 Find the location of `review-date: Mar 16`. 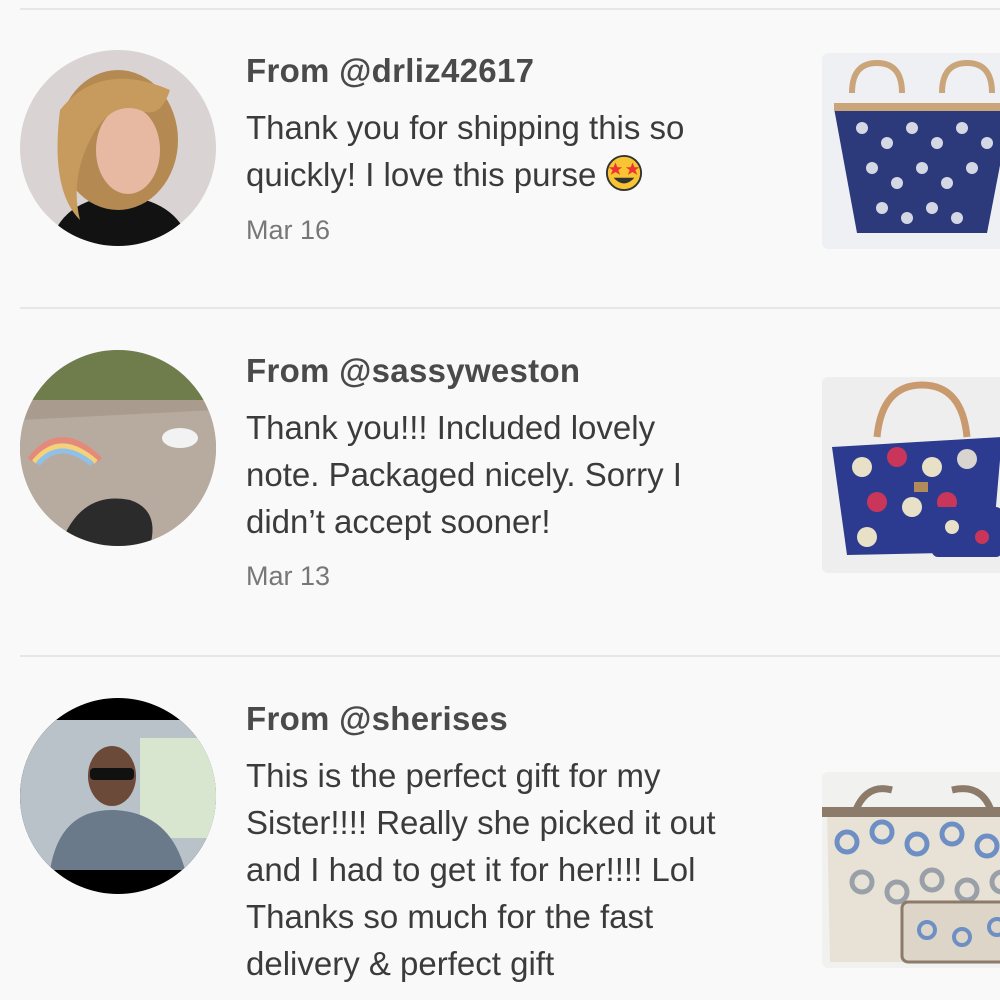

review-date: Mar 16 is located at coordinates (288, 230).